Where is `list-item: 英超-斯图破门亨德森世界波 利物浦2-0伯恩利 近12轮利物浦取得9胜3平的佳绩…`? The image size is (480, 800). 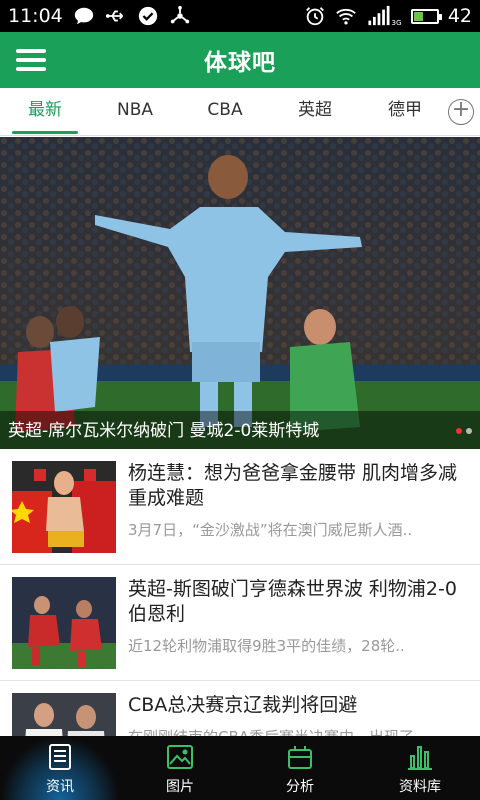
list-item: 英超-斯图破门亨德森世界波 利物浦2-0伯恩利 近12轮利物浦取得9胜3平的佳绩… is located at coordinates (240, 623).